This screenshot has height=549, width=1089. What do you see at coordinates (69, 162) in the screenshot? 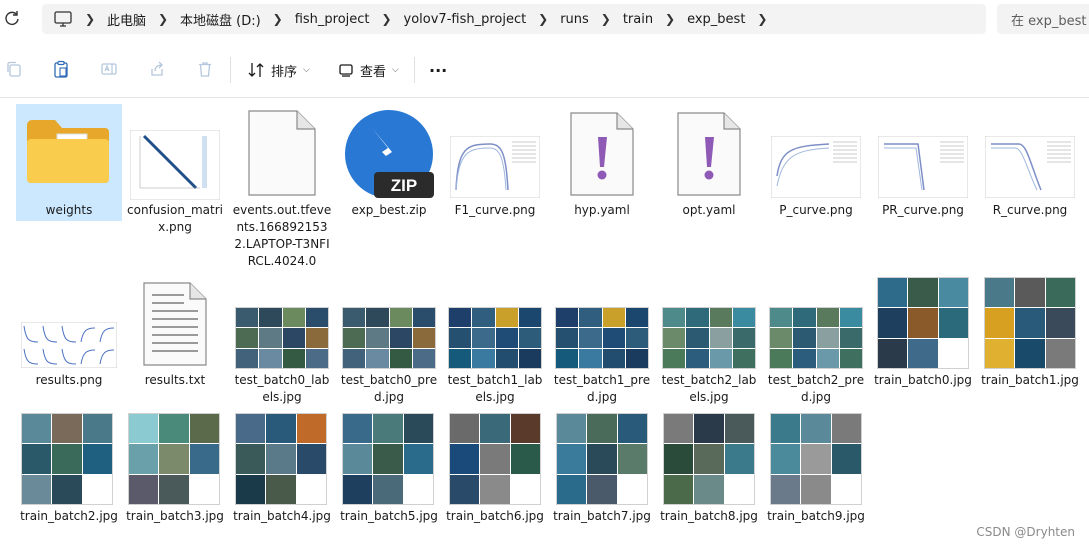
I see `file-item-weights: weights` at bounding box center [69, 162].